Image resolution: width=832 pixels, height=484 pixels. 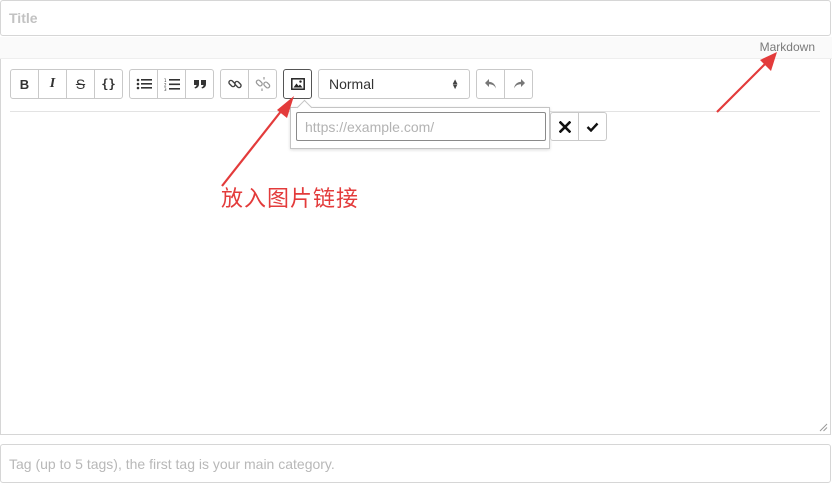 I want to click on markdown-mode-link: Markdown, so click(x=787, y=47).